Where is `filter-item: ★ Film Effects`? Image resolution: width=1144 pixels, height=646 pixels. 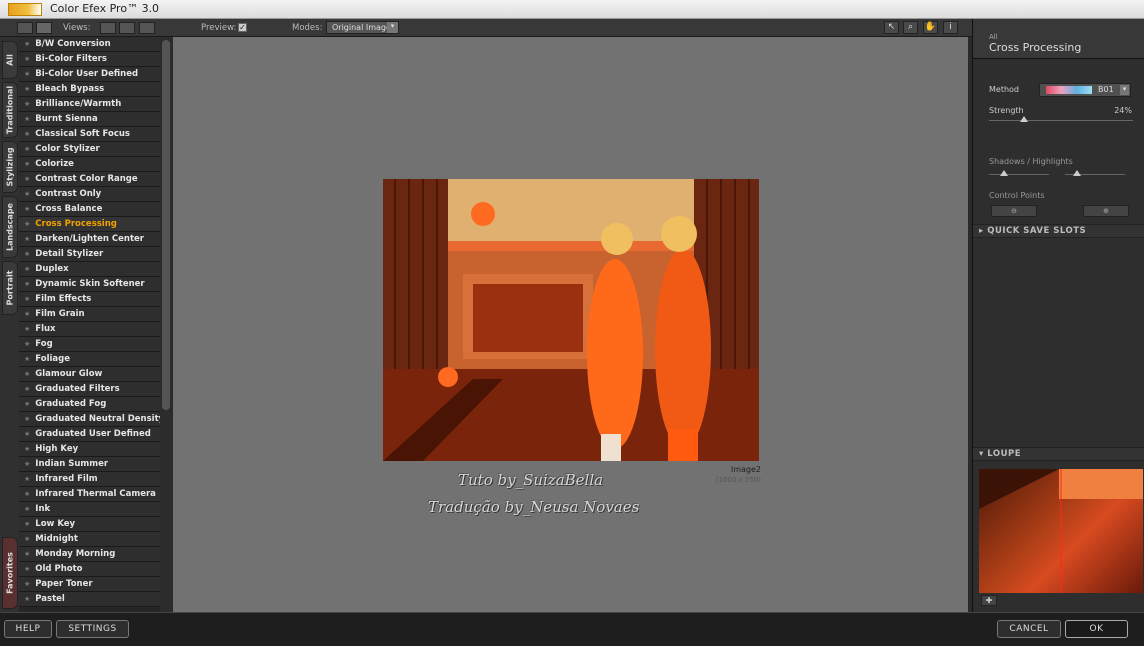
filter-item: ★ Film Effects is located at coordinates (89, 299).